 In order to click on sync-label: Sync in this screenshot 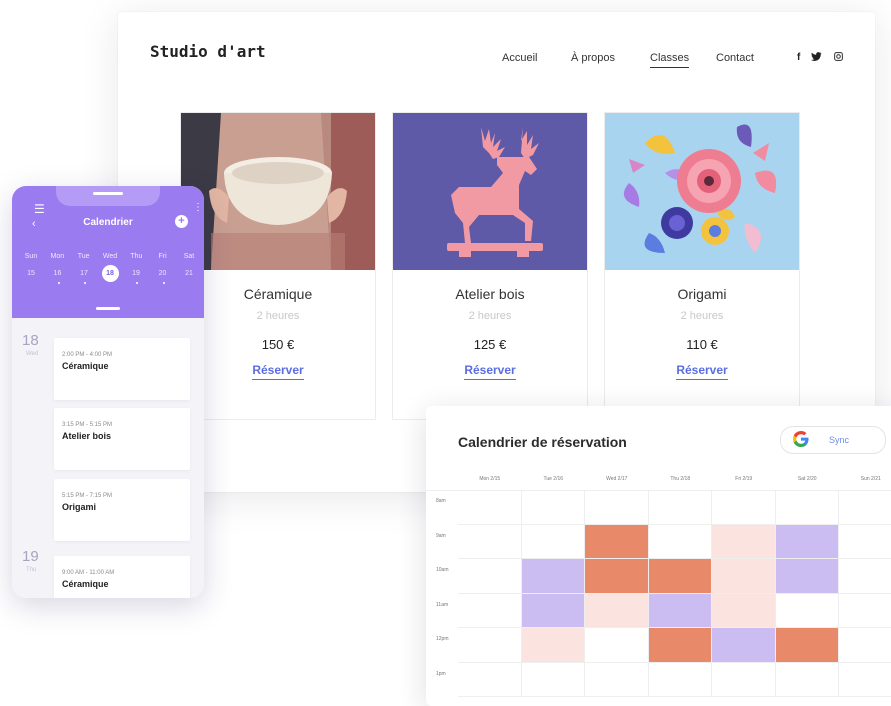, I will do `click(839, 440)`.